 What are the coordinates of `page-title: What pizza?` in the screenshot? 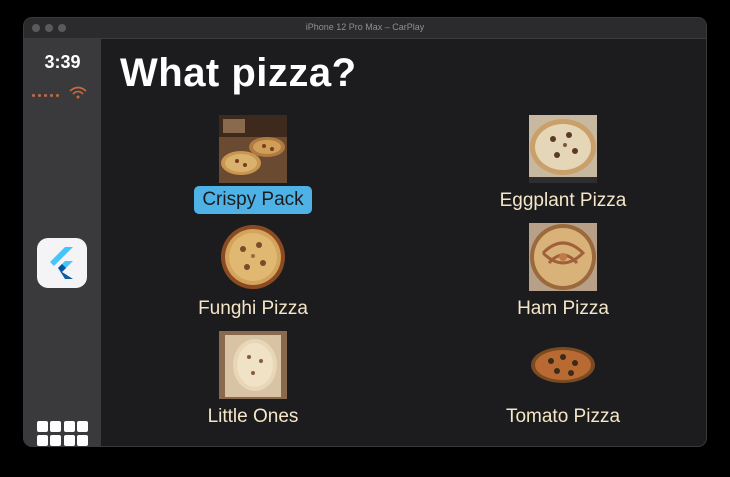 It's located at (238, 73).